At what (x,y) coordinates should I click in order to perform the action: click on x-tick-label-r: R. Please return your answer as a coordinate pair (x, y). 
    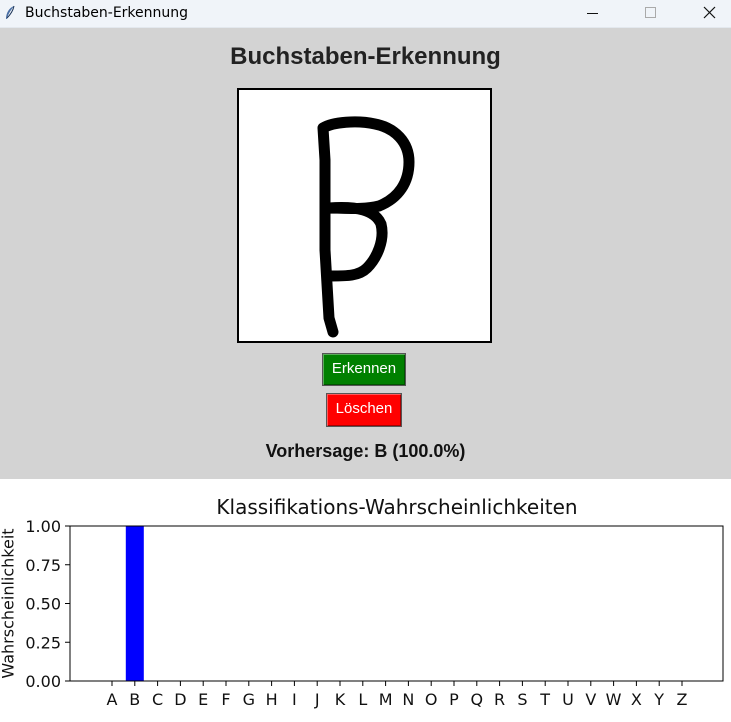
    Looking at the image, I should click on (499, 699).